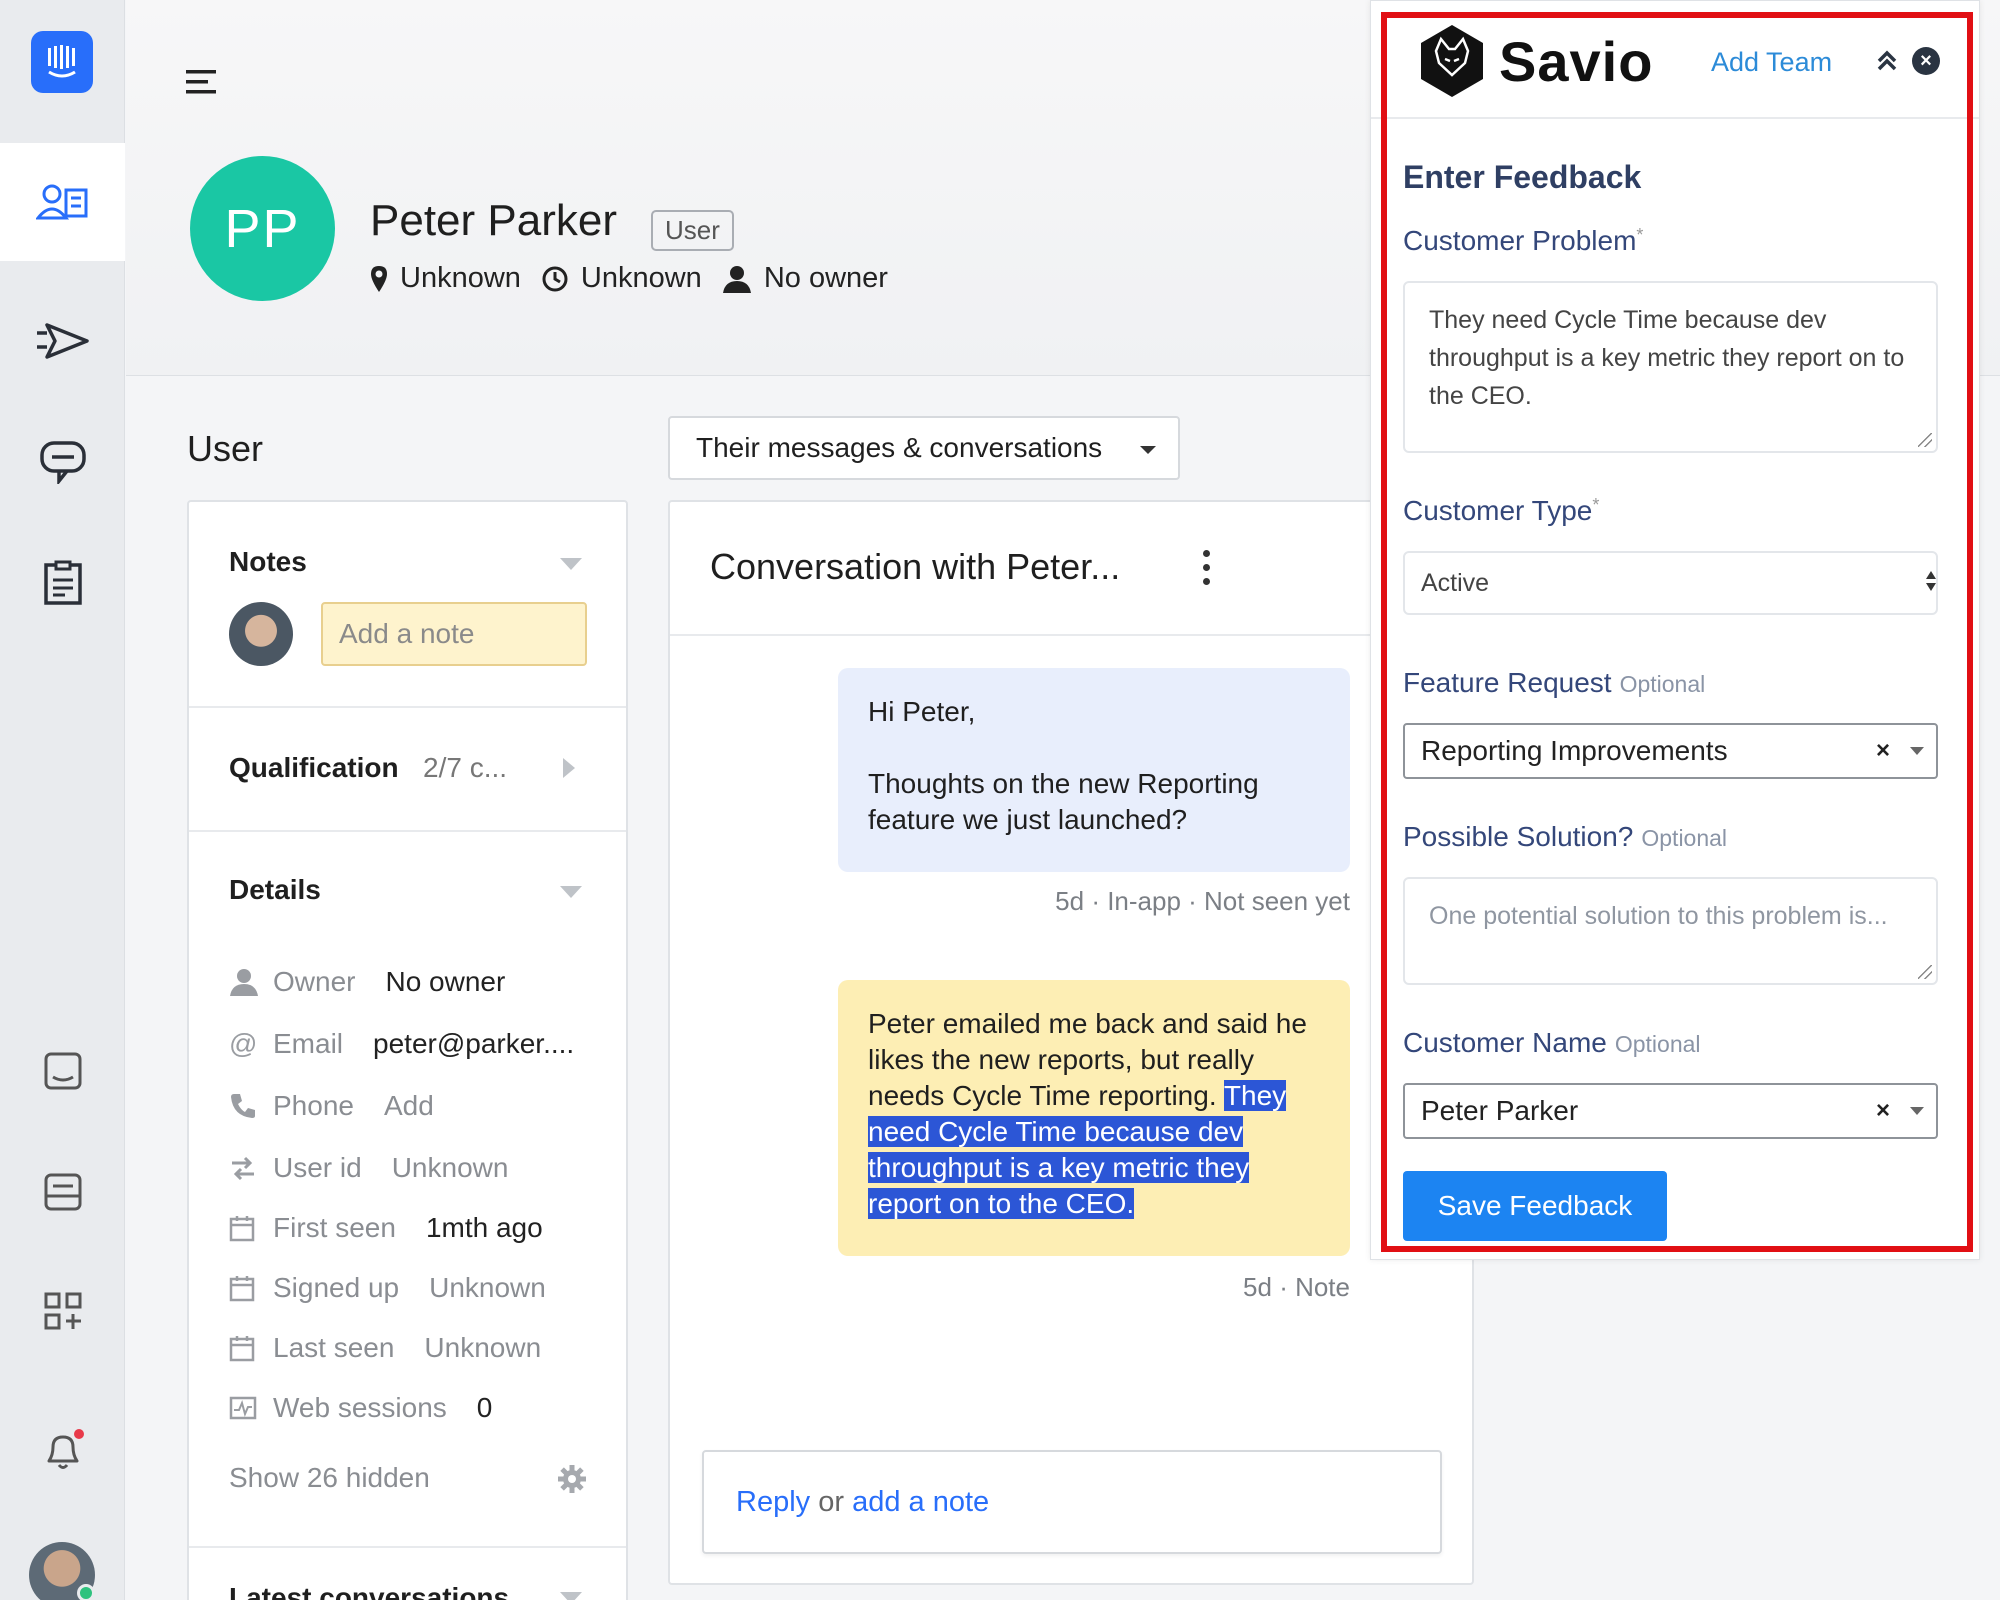  Describe the element at coordinates (379, 278) in the screenshot. I see `location-pin-icon` at that location.